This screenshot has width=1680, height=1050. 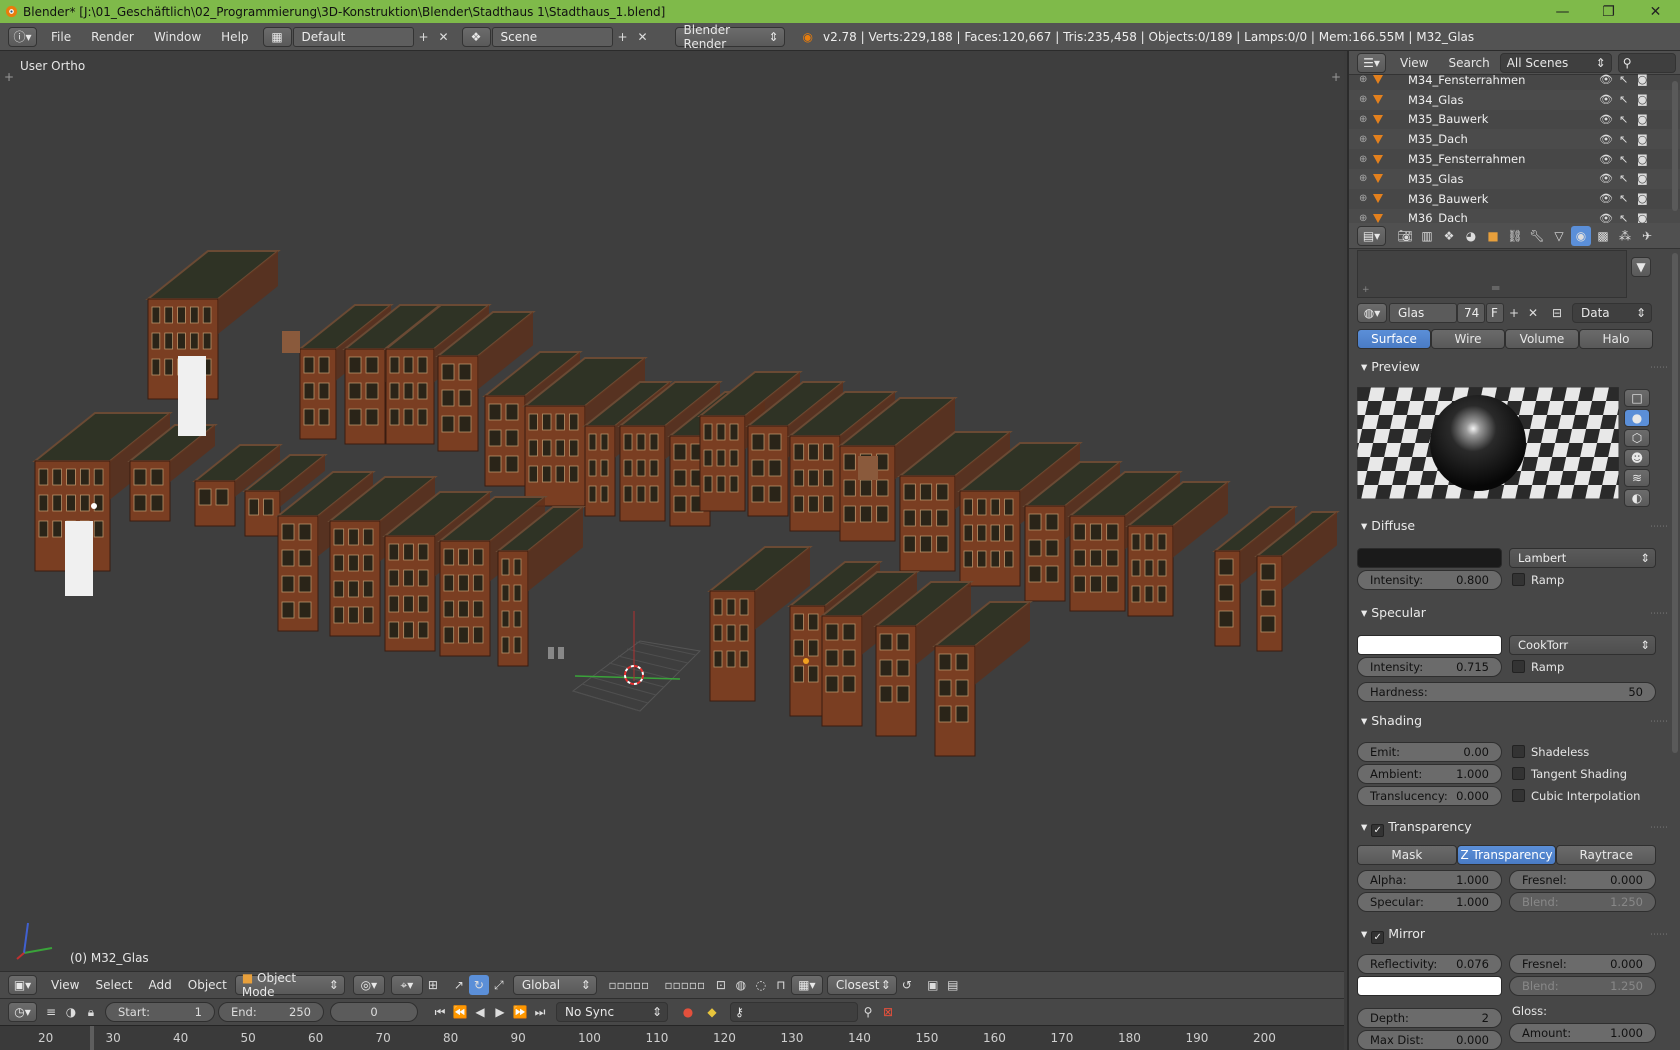 I want to click on outliner-row-name: M36_Dach, so click(x=1438, y=217).